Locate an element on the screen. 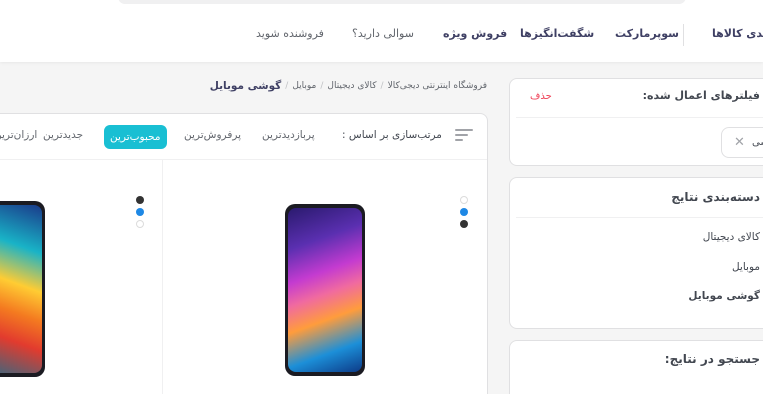 This screenshot has height=394, width=763. product-grid-divider is located at coordinates (162, 277).